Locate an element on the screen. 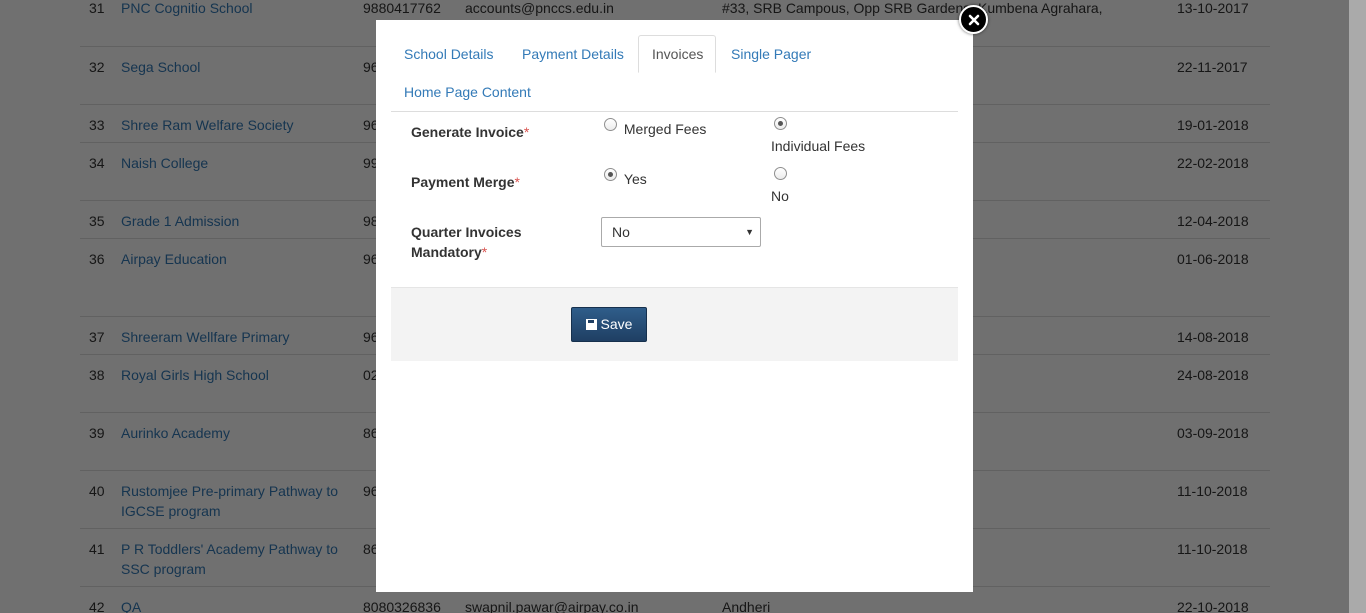  quarter-invoices-select: No ▼ is located at coordinates (681, 232).